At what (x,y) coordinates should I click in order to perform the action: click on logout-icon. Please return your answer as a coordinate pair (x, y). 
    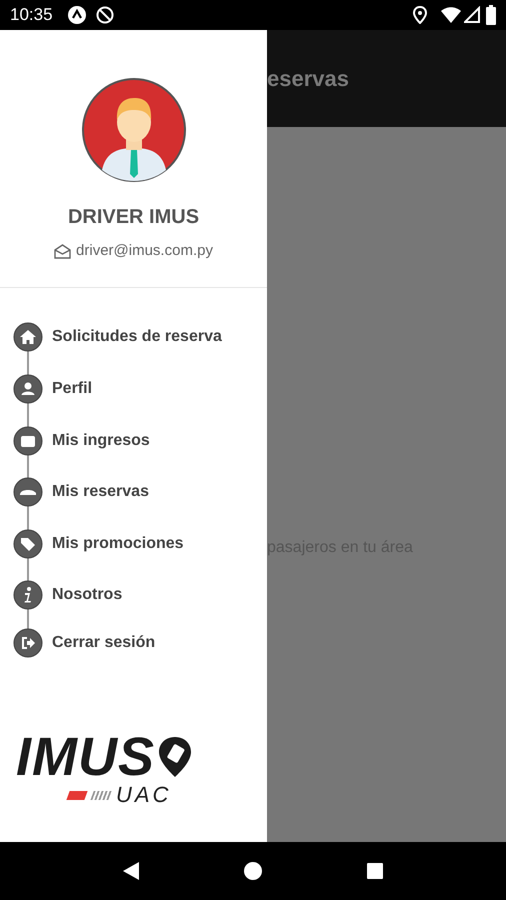
    Looking at the image, I should click on (28, 643).